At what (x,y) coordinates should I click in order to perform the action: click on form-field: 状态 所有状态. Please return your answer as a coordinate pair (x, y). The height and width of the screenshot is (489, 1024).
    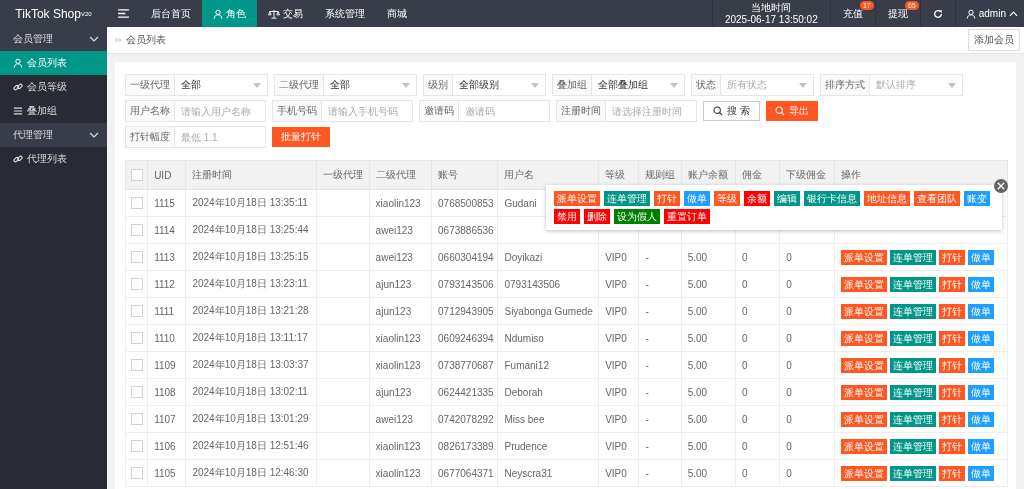
    Looking at the image, I should click on (752, 85).